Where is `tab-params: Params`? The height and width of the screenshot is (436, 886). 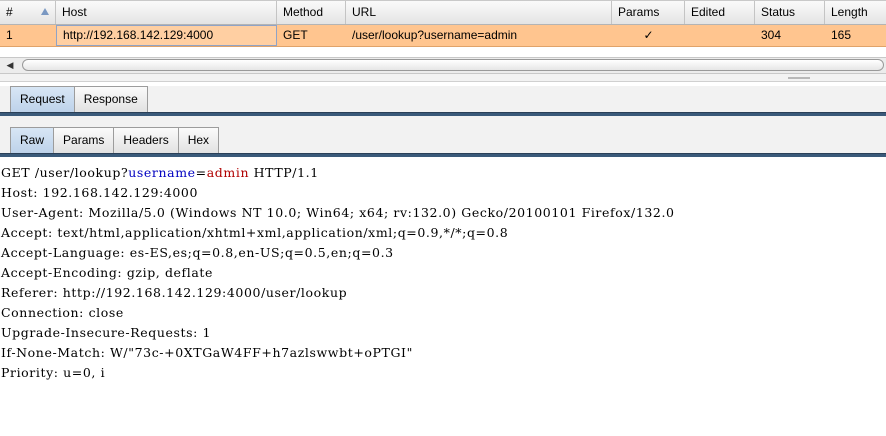 tab-params: Params is located at coordinates (84, 140).